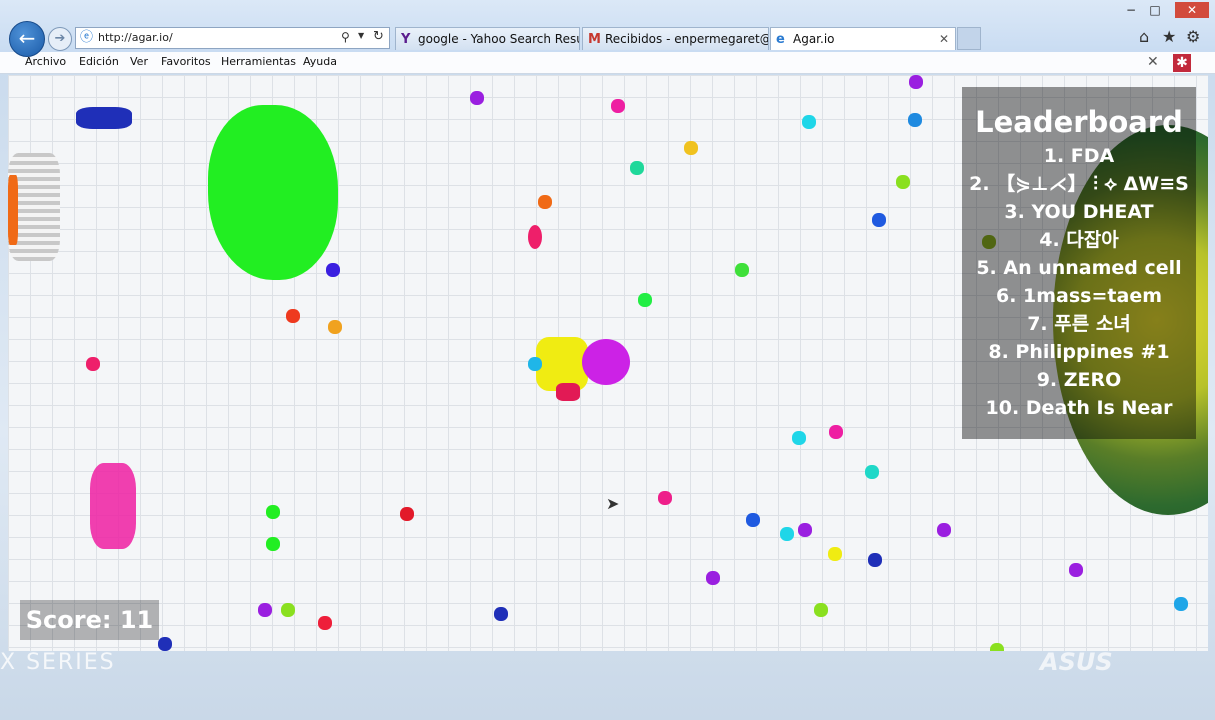 Image resolution: width=1215 pixels, height=720 pixels. I want to click on menu-favoritos: Favoritos, so click(186, 61).